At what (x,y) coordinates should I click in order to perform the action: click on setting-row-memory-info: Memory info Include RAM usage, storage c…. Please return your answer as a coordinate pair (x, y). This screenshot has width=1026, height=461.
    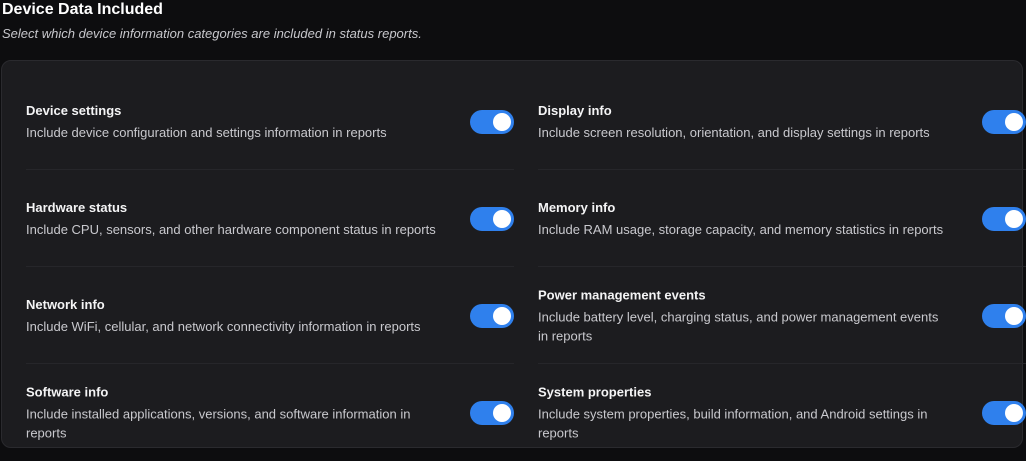
    Looking at the image, I should click on (782, 218).